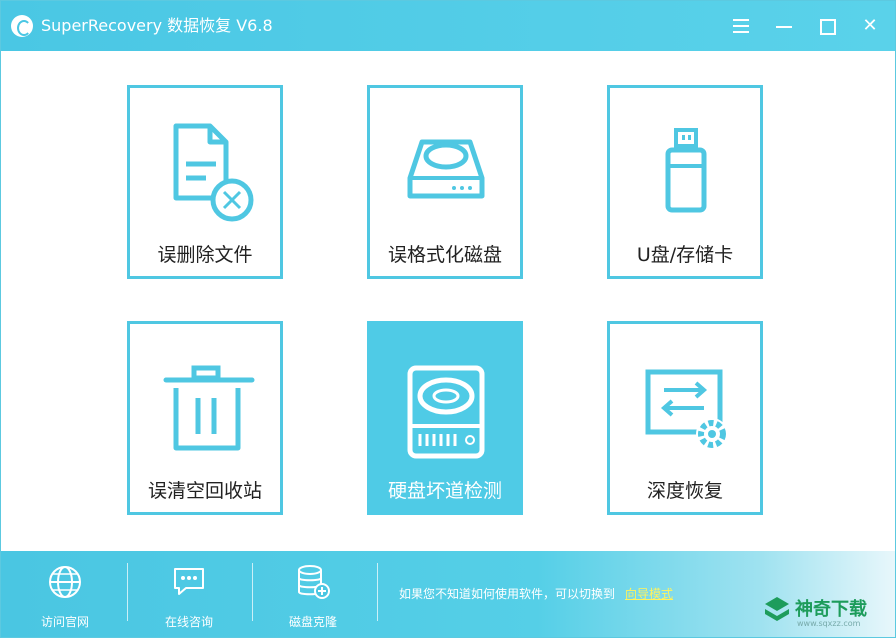  Describe the element at coordinates (189, 596) in the screenshot. I see `online-consult-button: 在线咨询` at that location.